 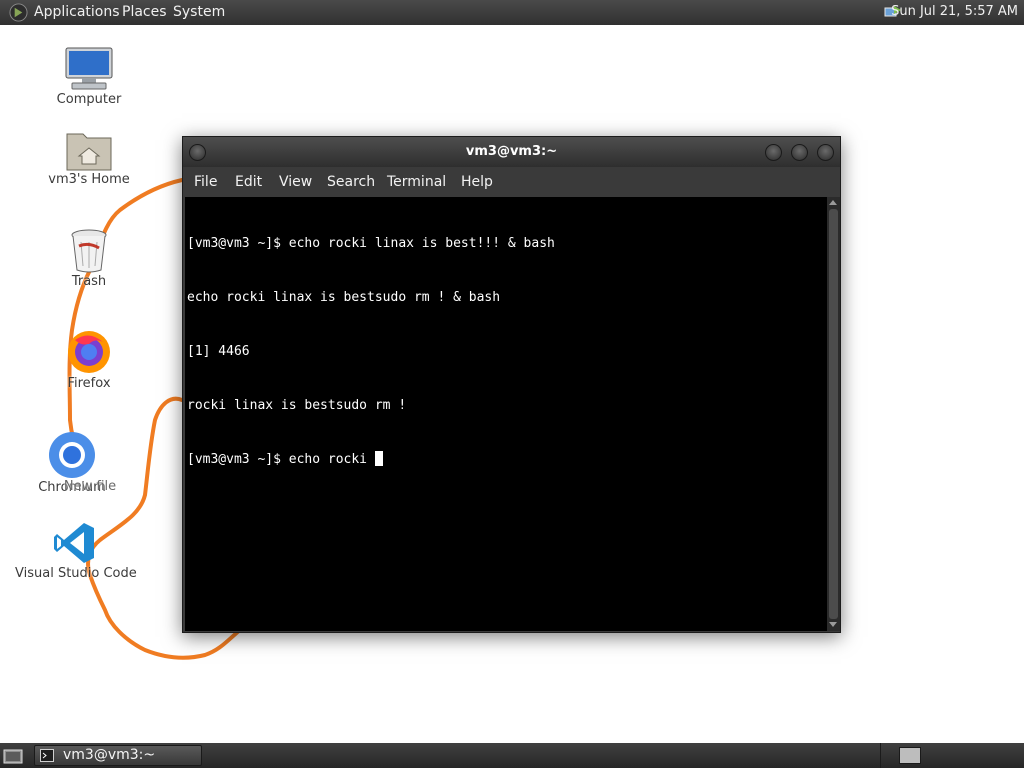 I want to click on menu-help: Help, so click(x=477, y=182).